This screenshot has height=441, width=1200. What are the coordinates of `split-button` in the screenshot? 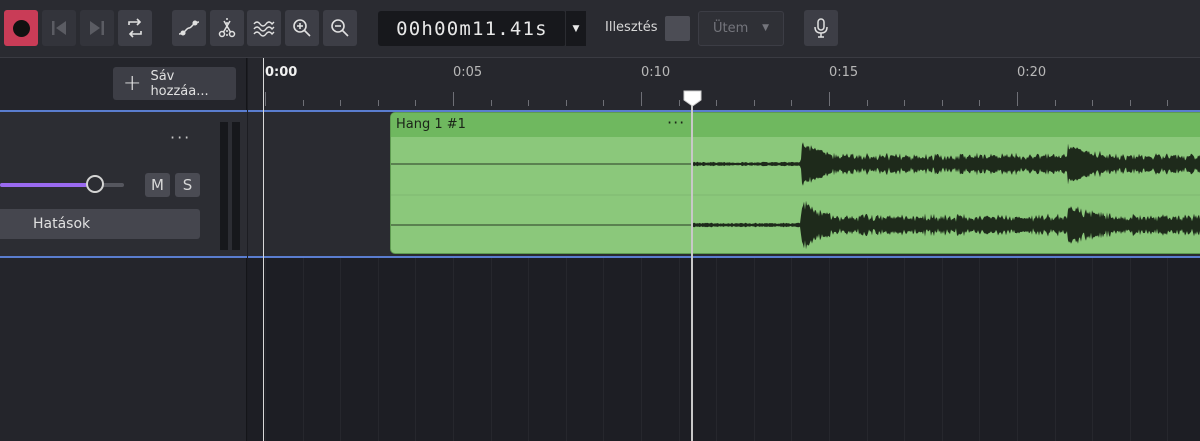 It's located at (227, 28).